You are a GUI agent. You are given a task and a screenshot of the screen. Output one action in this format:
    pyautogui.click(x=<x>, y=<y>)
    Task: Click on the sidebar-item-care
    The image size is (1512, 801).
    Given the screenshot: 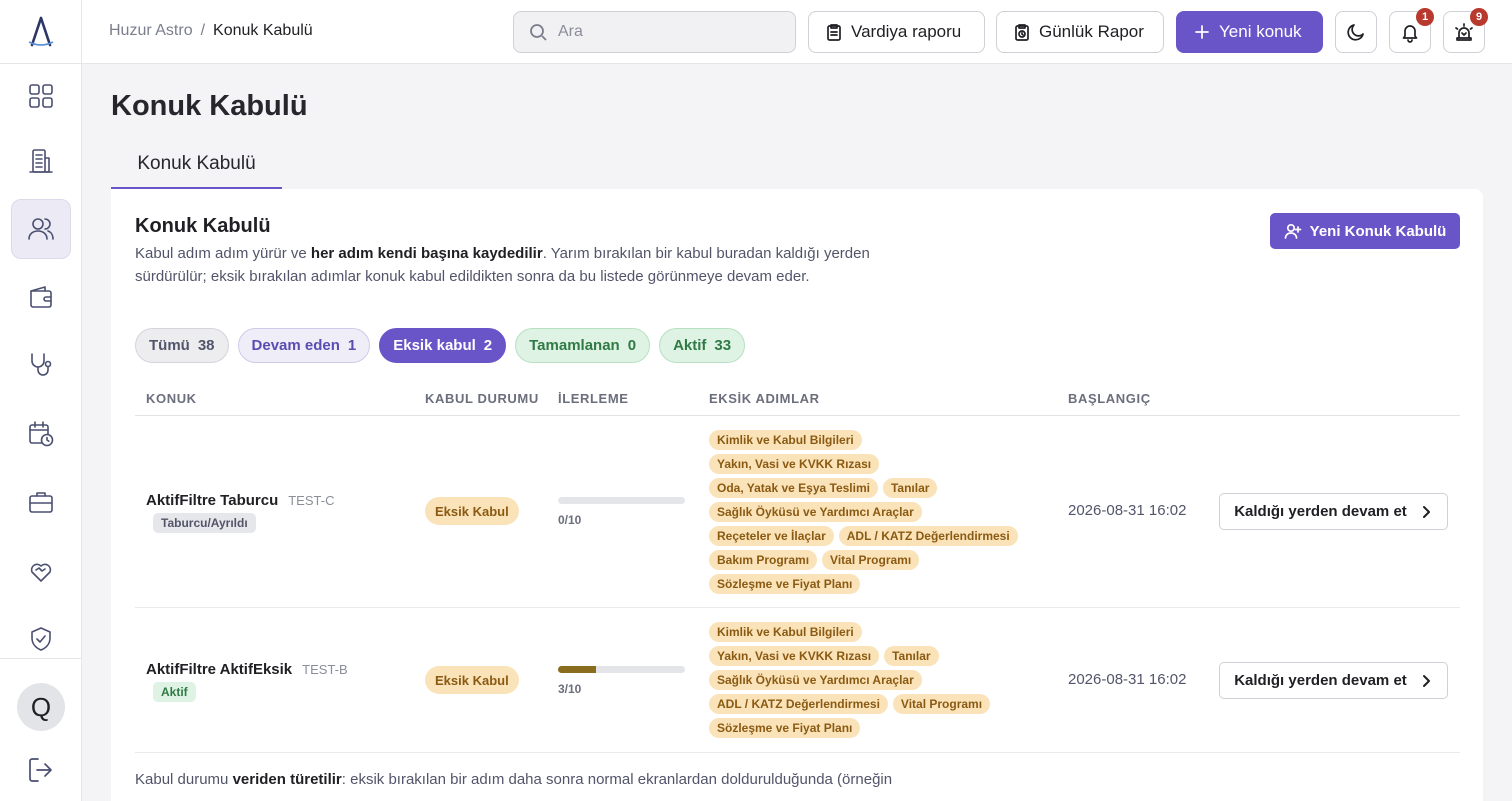 What is the action you would take?
    pyautogui.click(x=41, y=571)
    